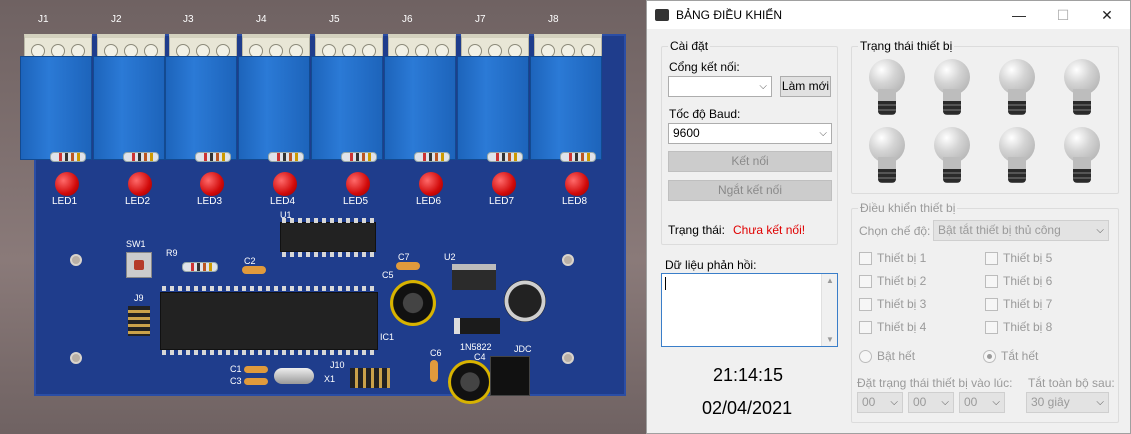  Describe the element at coordinates (729, 15) in the screenshot. I see `window-title: BẢNG ĐIỀU KHIỂN` at that location.